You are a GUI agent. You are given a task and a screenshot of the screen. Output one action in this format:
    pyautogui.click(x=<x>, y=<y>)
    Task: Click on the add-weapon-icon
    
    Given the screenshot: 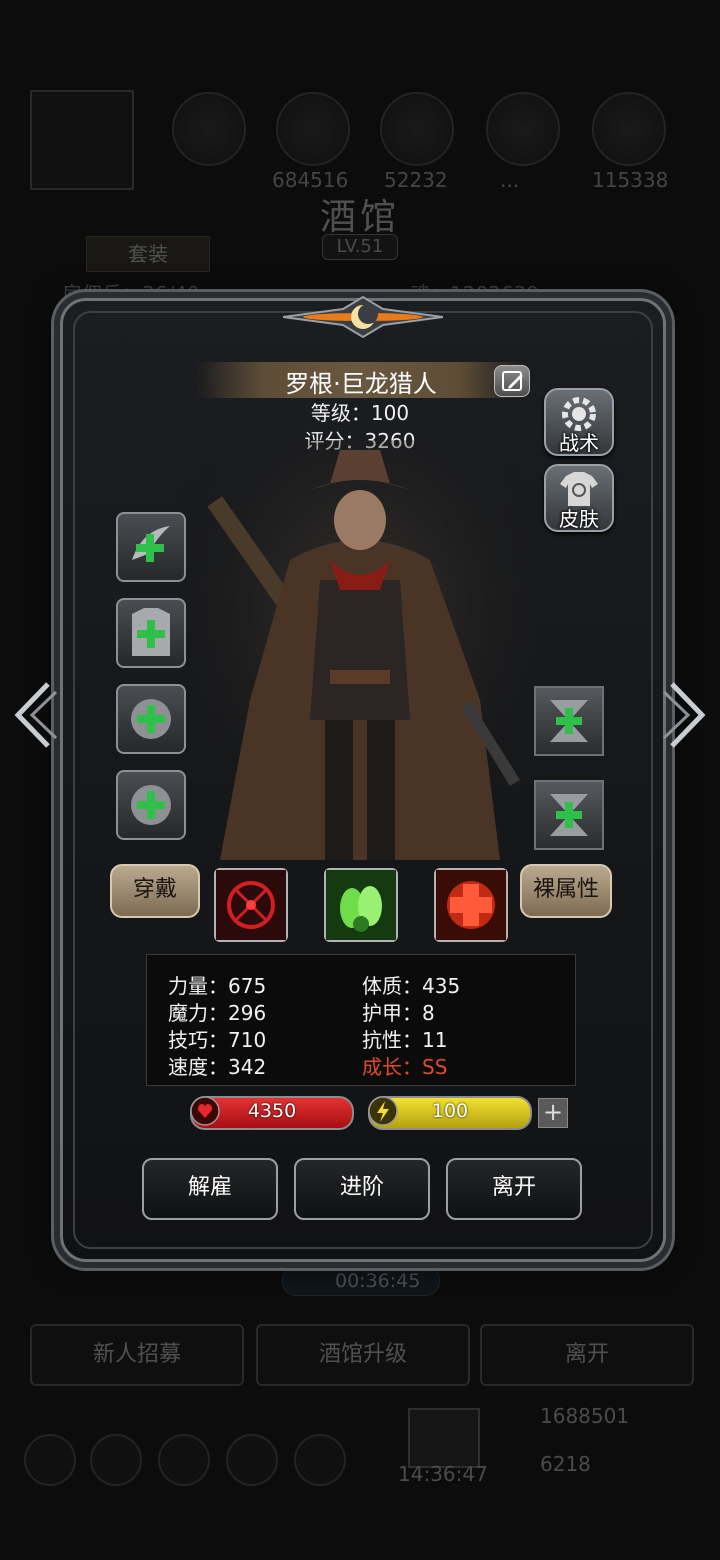 What is the action you would take?
    pyautogui.click(x=151, y=544)
    